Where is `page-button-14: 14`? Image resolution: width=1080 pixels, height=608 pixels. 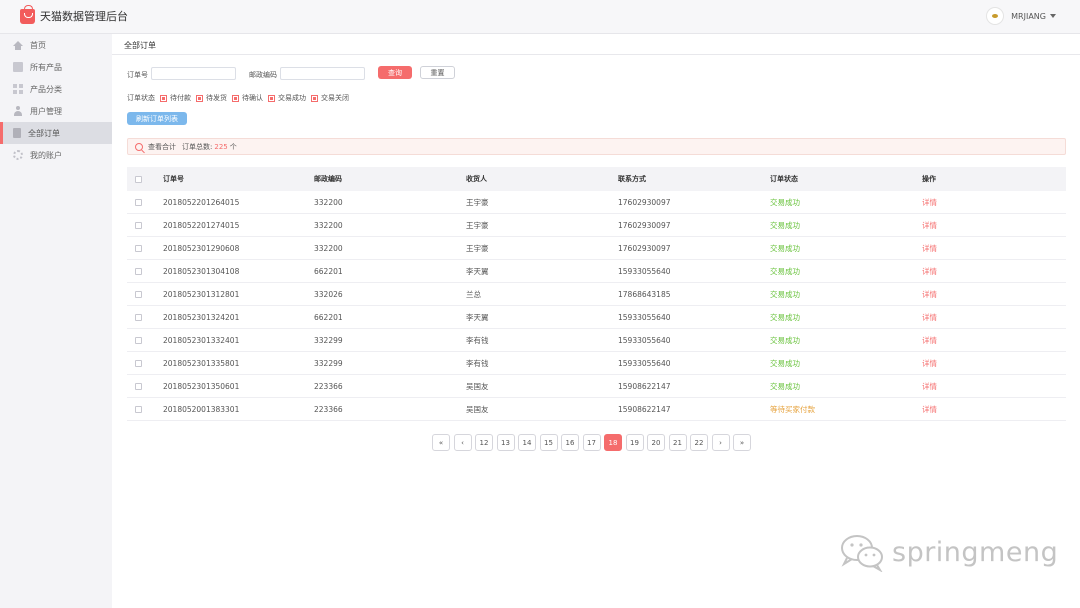
page-button-14: 14 is located at coordinates (527, 442).